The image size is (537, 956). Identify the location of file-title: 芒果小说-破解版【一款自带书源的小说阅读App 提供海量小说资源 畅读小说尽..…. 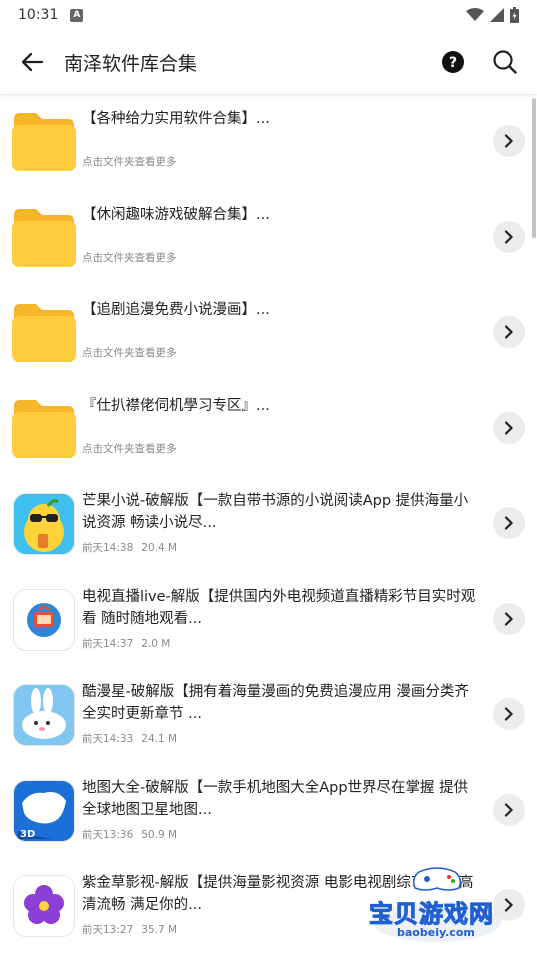
(275, 512).